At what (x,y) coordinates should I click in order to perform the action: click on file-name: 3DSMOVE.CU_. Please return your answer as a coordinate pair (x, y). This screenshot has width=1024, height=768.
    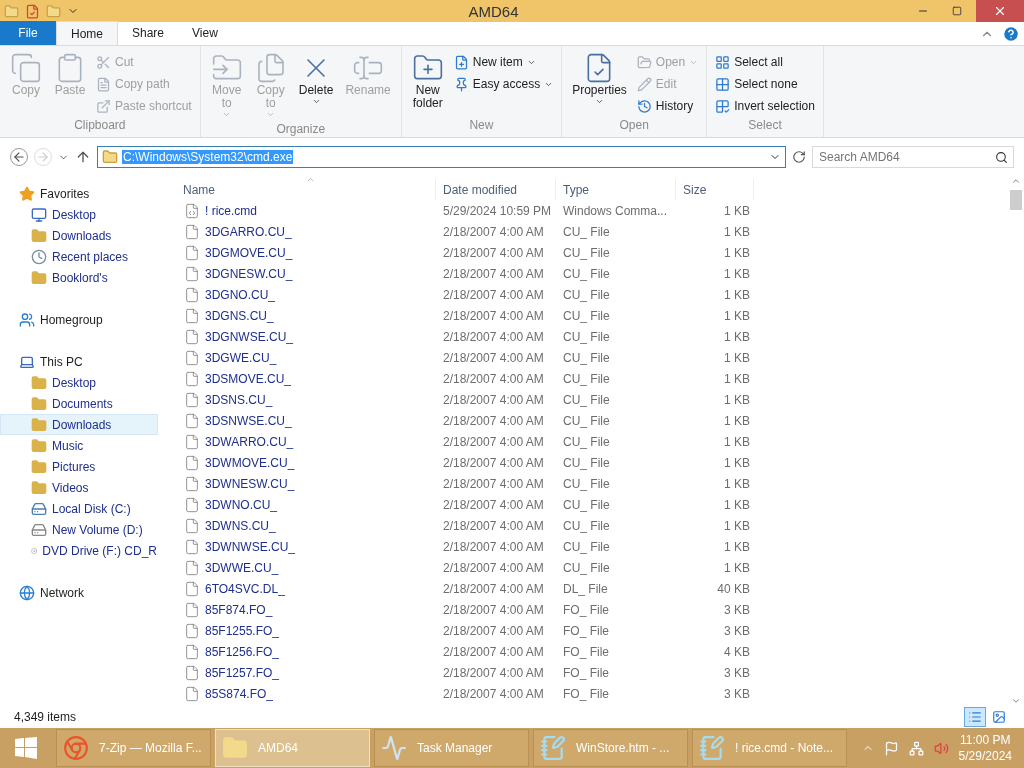
    Looking at the image, I should click on (306, 378).